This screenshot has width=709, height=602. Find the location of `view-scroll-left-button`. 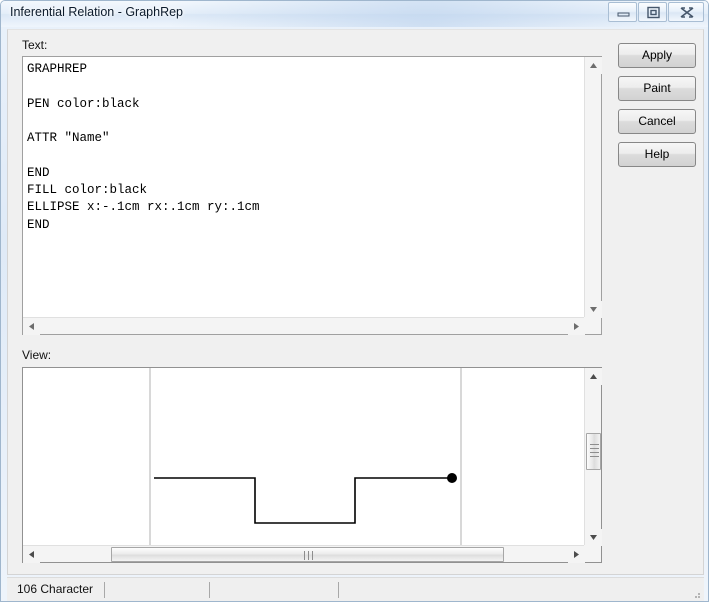

view-scroll-left-button is located at coordinates (31, 554).